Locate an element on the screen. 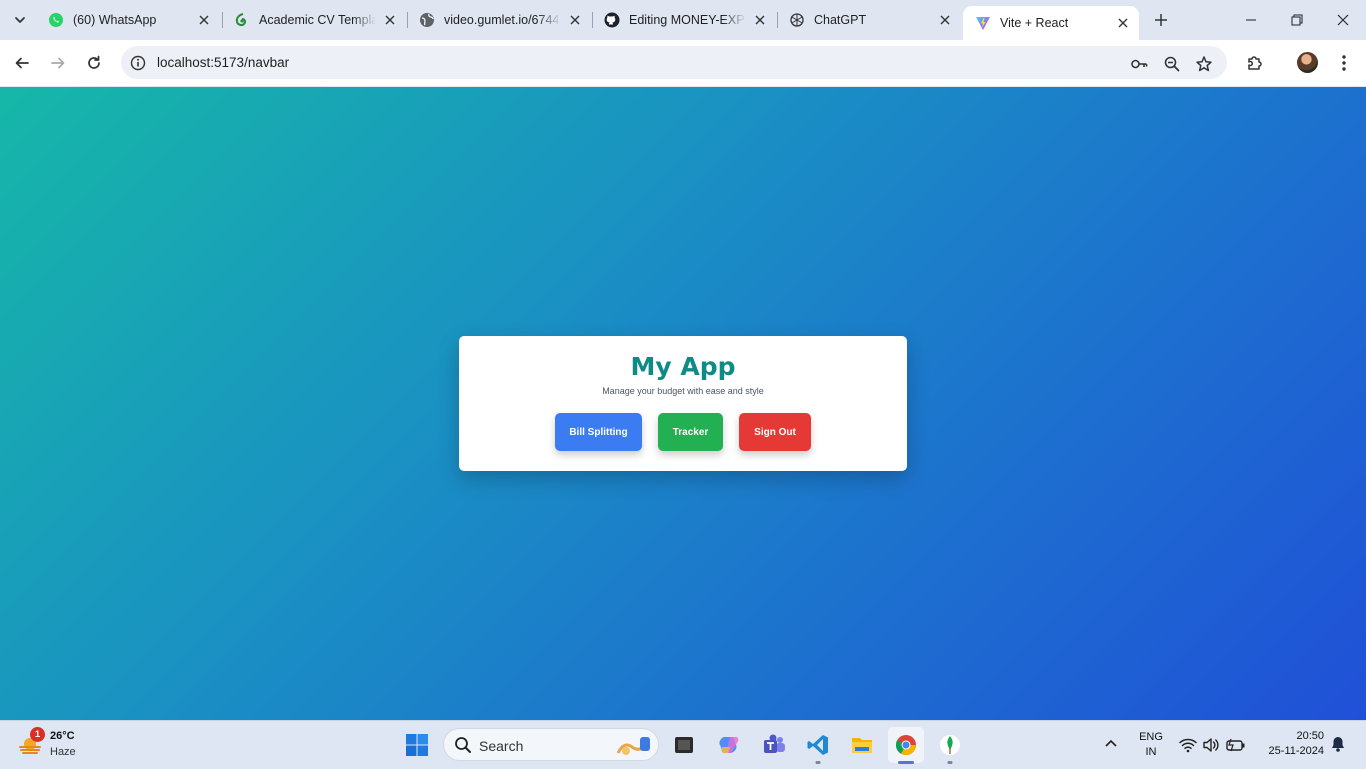 This screenshot has height=769, width=1366. battery-button is located at coordinates (1236, 745).